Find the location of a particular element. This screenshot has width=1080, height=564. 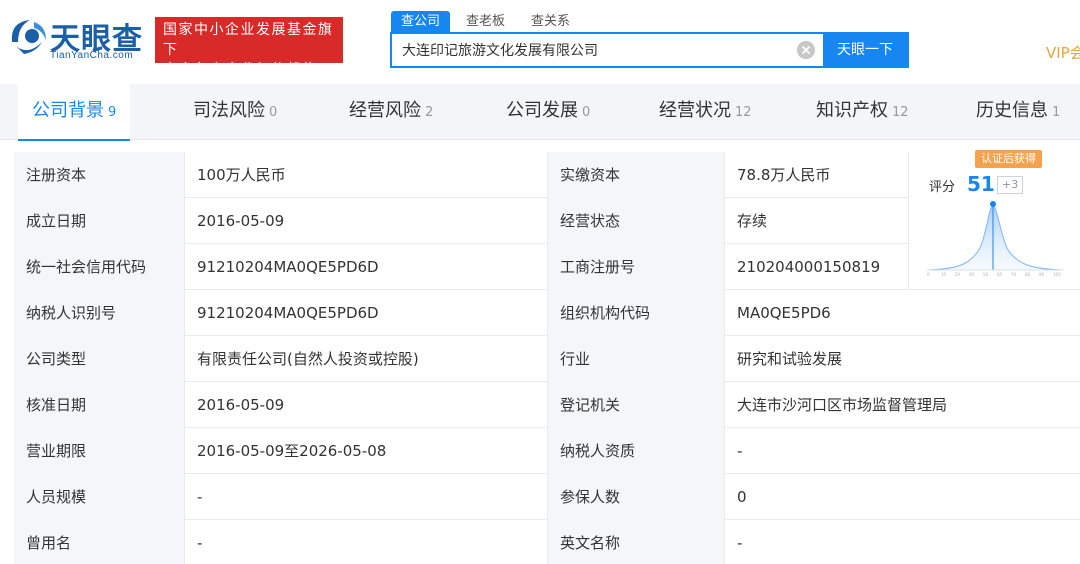

tab-company-background: 公司背景 9 is located at coordinates (74, 112).